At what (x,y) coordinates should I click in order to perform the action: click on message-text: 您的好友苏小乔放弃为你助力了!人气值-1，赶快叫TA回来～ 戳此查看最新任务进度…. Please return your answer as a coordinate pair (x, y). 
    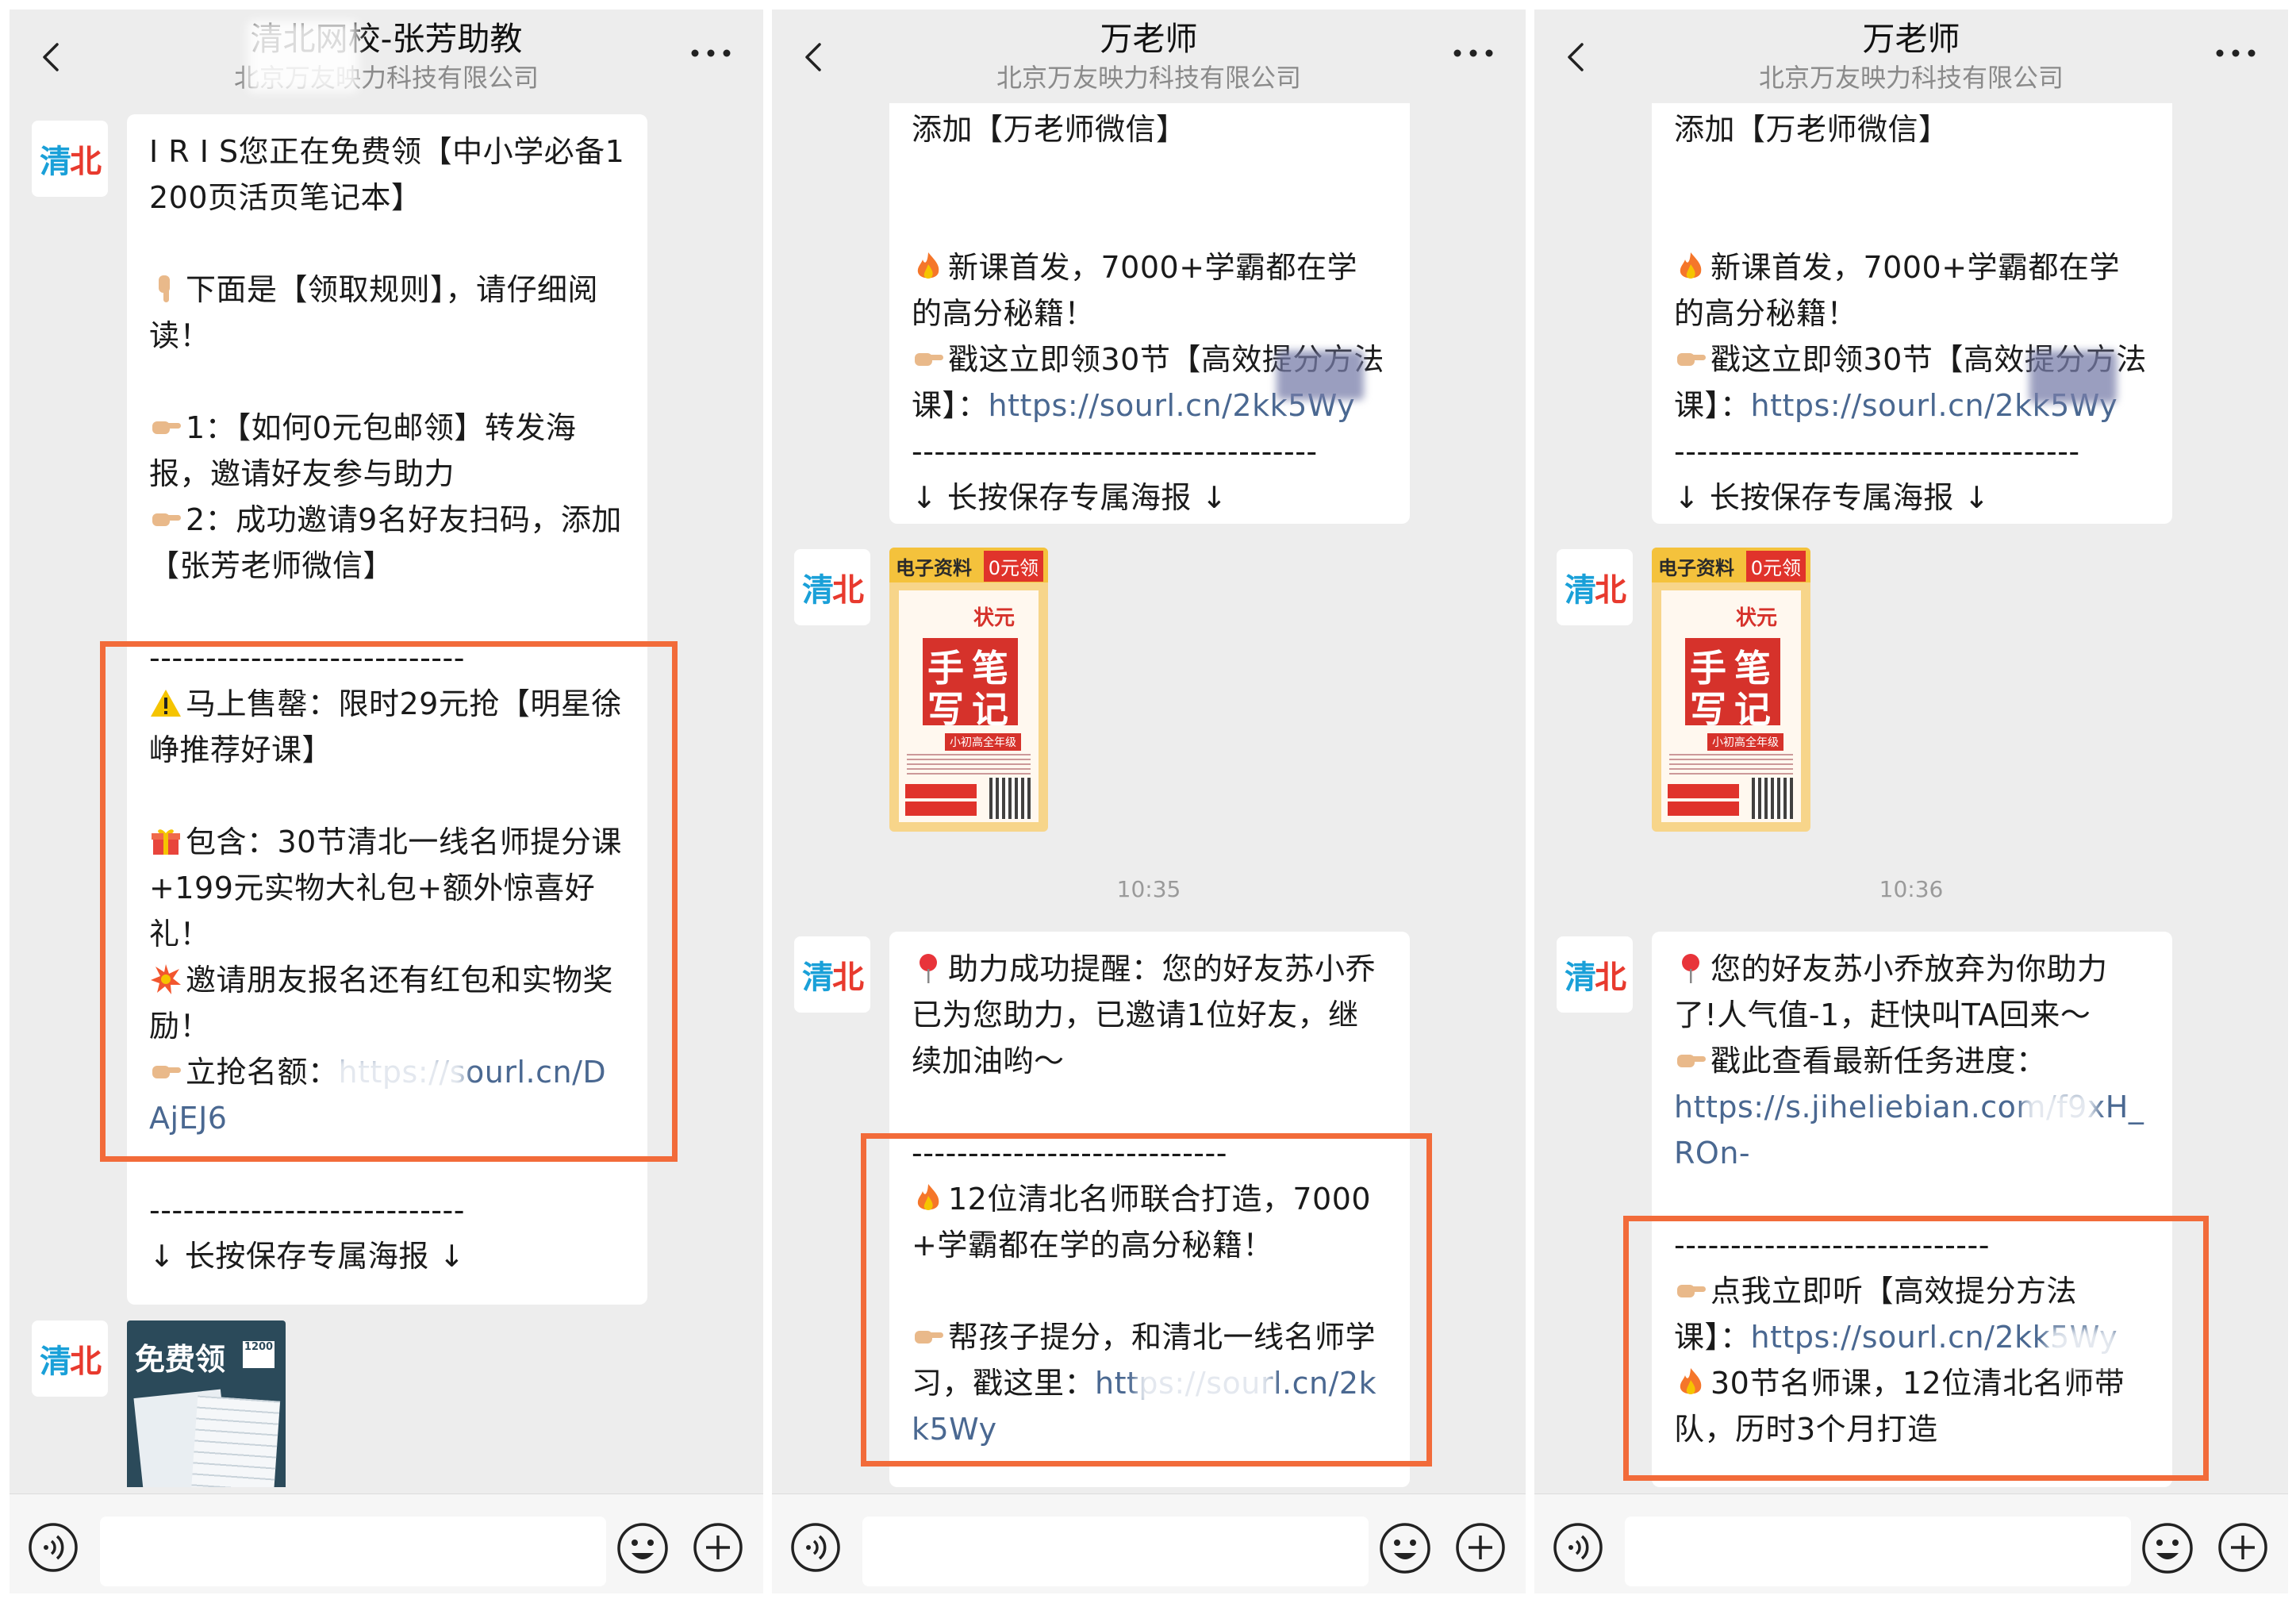
    Looking at the image, I should click on (1909, 1199).